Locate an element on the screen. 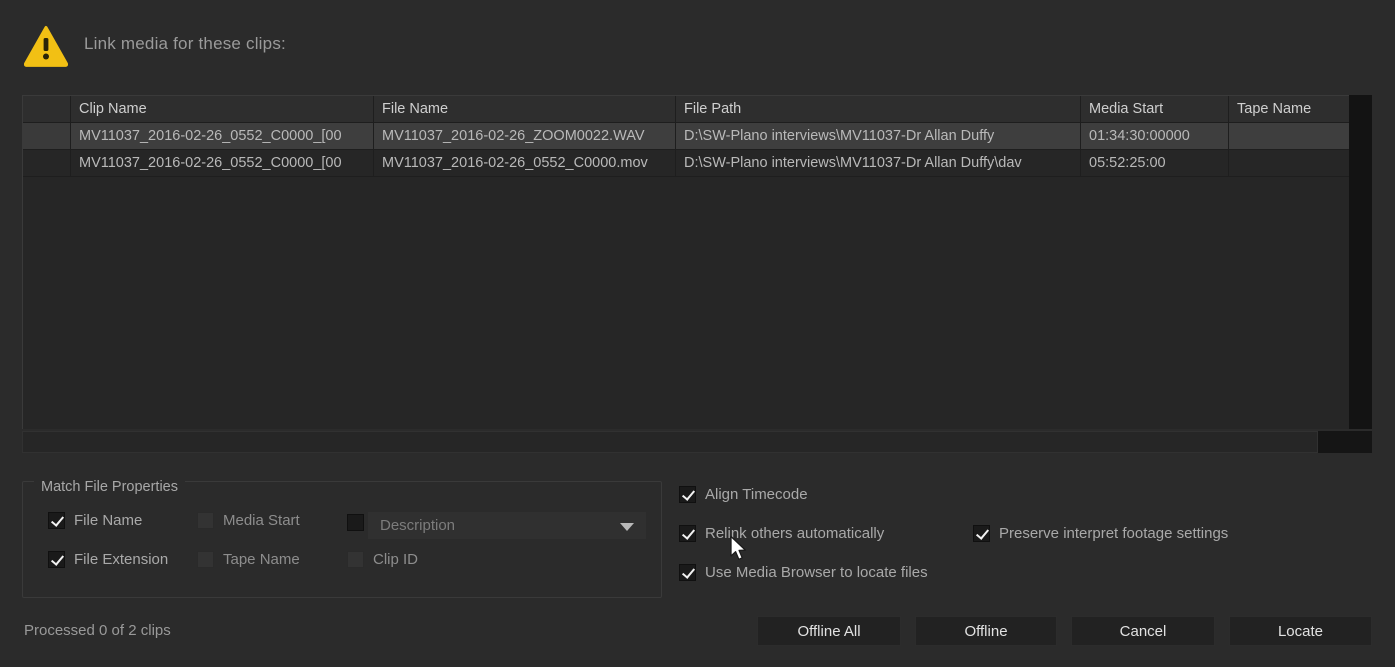 This screenshot has width=1395, height=667. checkbox-label: File Name is located at coordinates (108, 520).